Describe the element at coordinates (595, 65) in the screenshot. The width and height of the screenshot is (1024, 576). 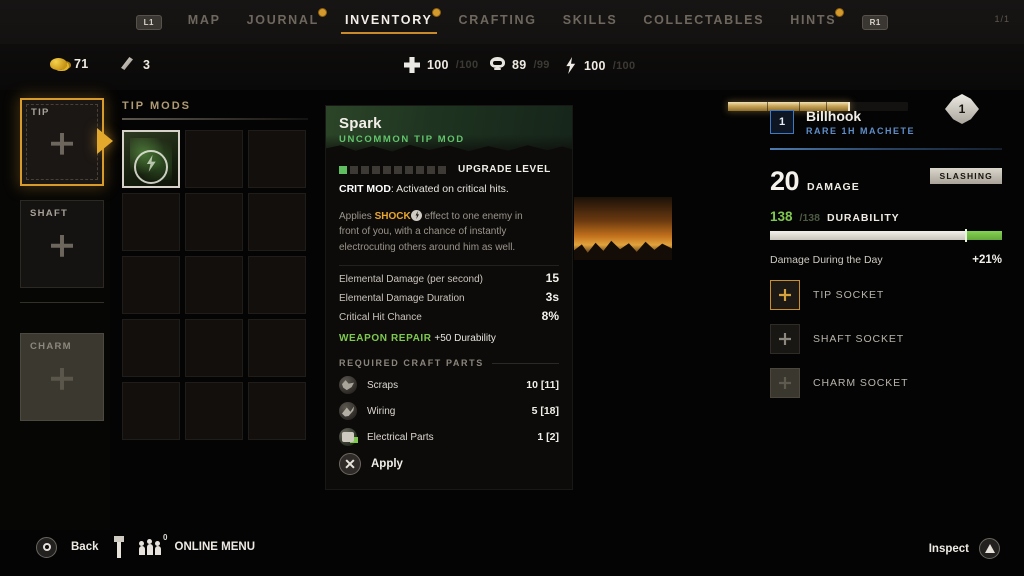
I see `stamina-value: 100` at that location.